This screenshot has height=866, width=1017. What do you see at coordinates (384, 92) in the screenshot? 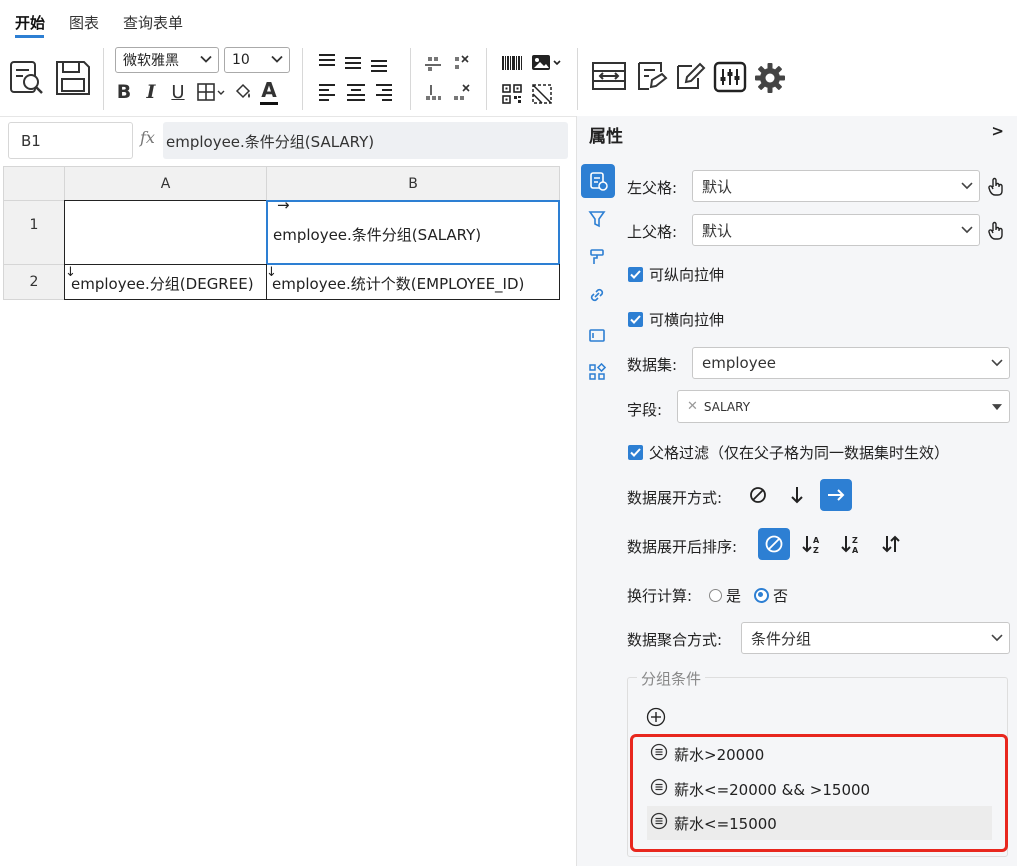
I see `align-right-icon` at bounding box center [384, 92].